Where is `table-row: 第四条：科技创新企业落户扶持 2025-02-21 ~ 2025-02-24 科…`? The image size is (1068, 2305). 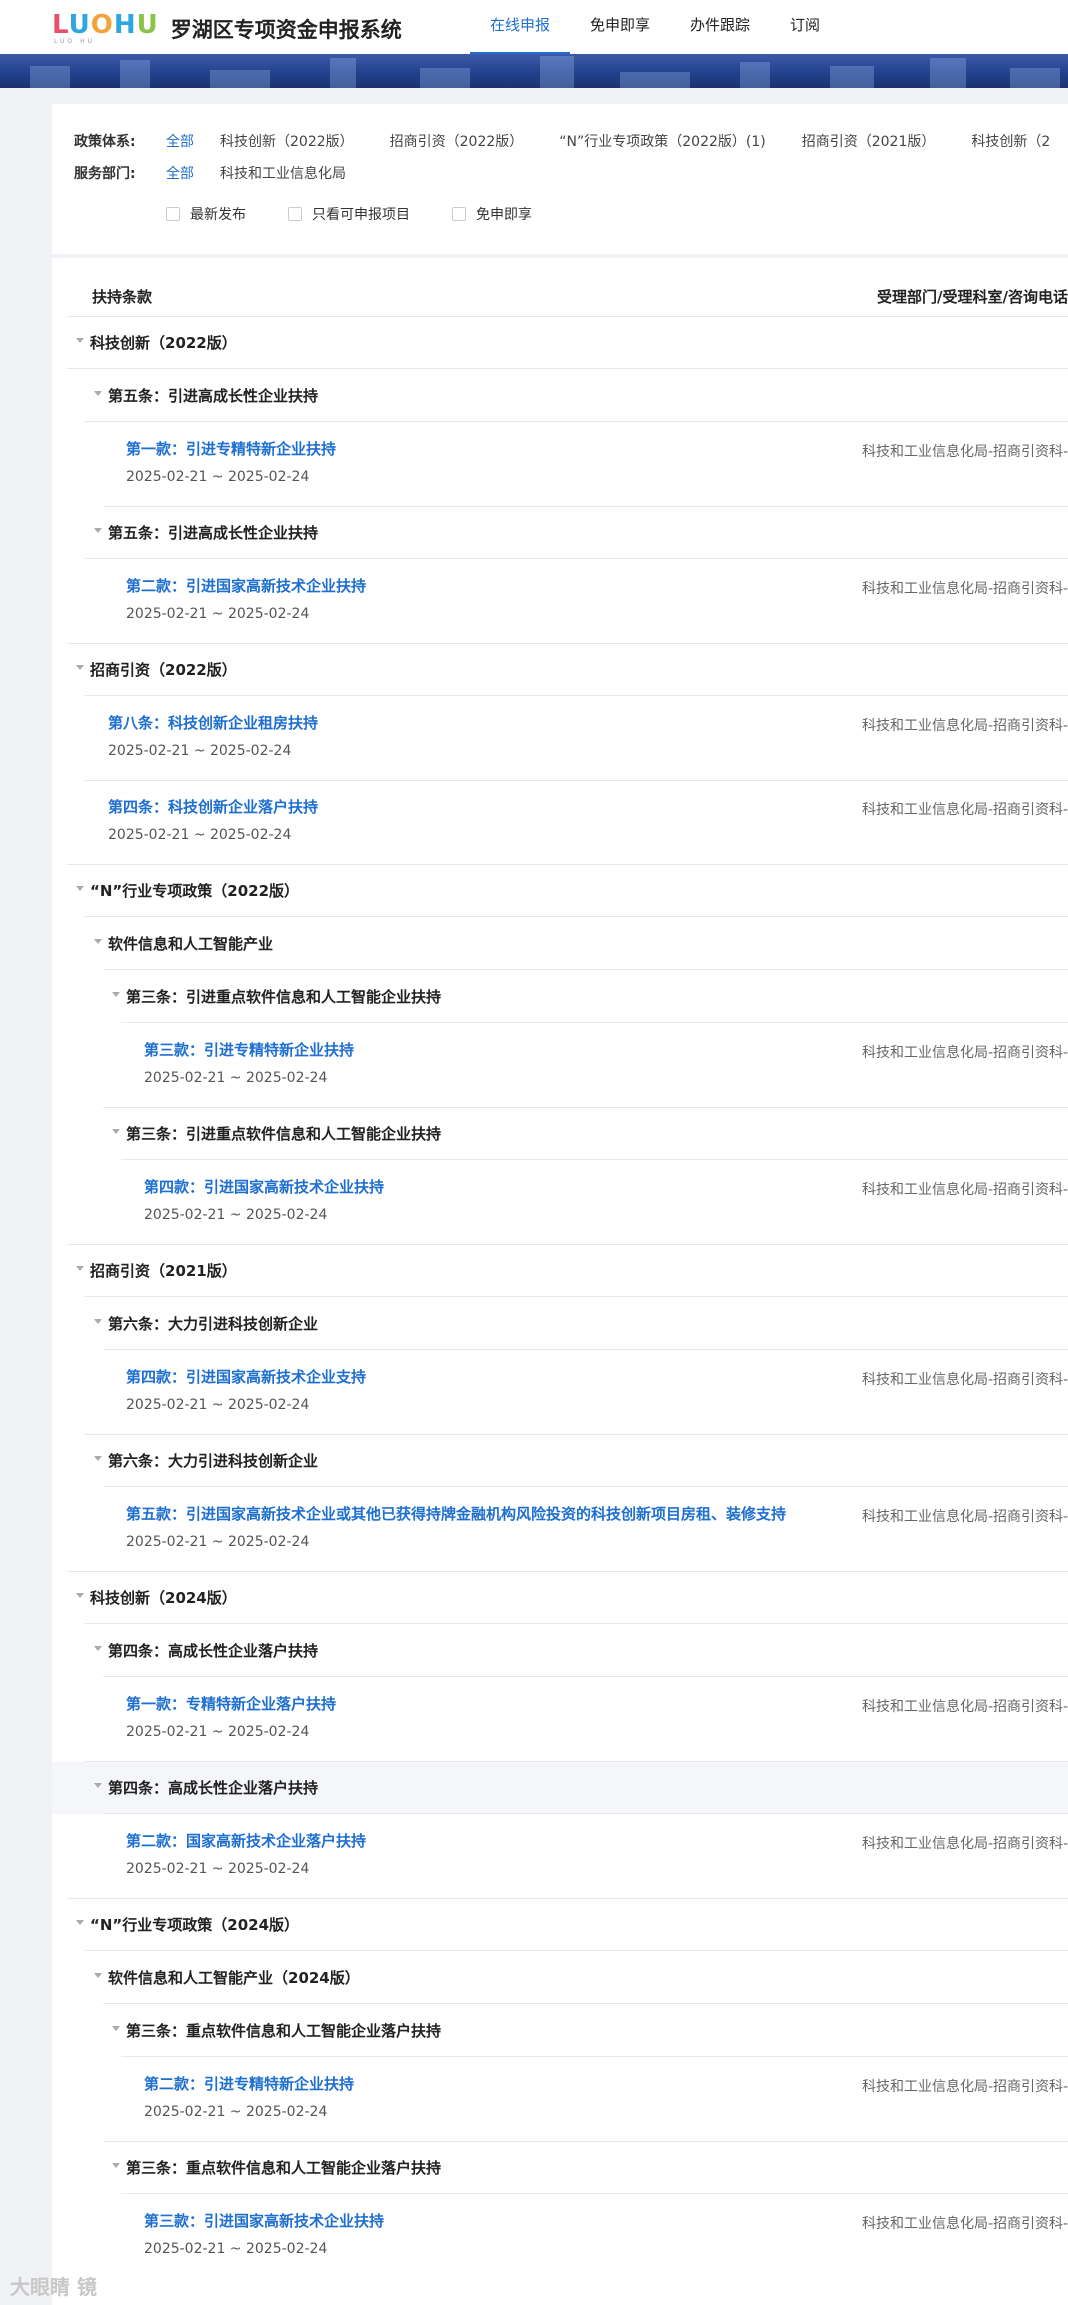 table-row: 第四条：科技创新企业落户扶持 2025-02-21 ~ 2025-02-24 科… is located at coordinates (560, 823).